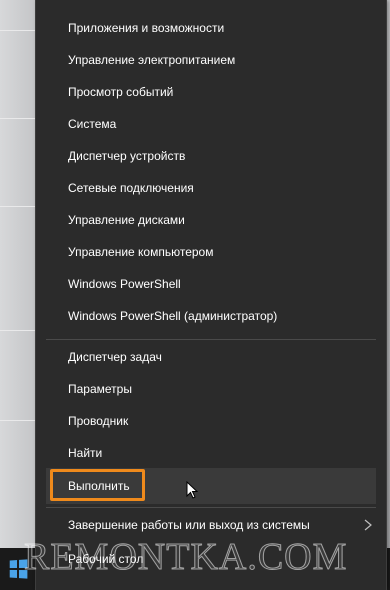 This screenshot has width=390, height=590. What do you see at coordinates (97, 485) in the screenshot?
I see `run-highlight-frame` at bounding box center [97, 485].